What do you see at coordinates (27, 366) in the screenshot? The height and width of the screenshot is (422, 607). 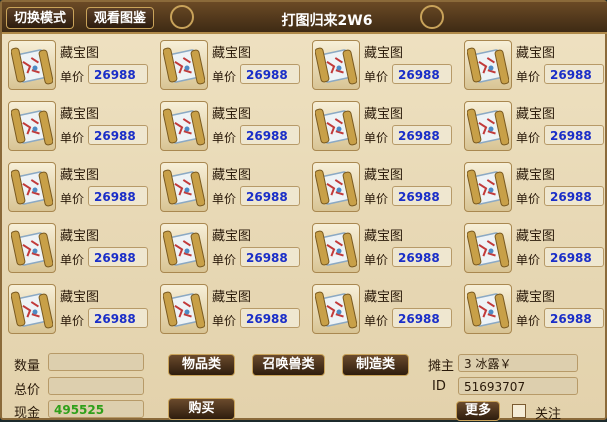 I see `quantity-label: 数量` at bounding box center [27, 366].